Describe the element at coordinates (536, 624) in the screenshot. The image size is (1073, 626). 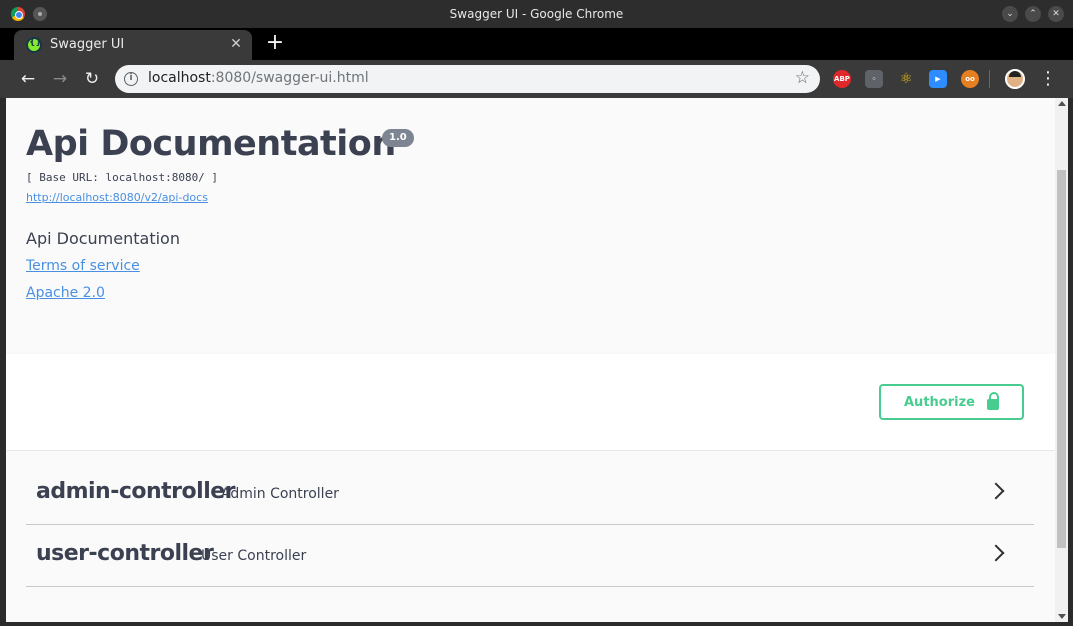
I see `window-frame-bottom` at that location.